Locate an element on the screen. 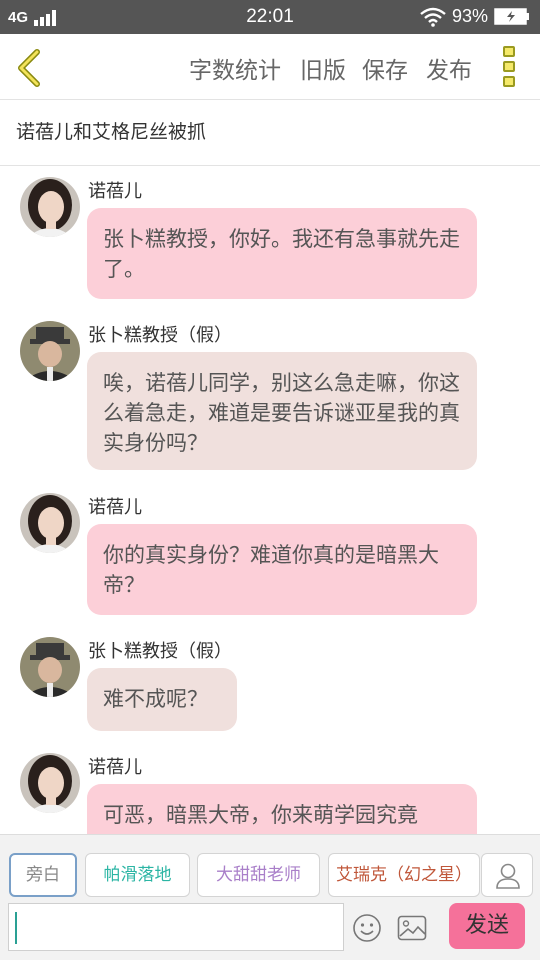 This screenshot has height=960, width=540. text-cursor is located at coordinates (16, 928).